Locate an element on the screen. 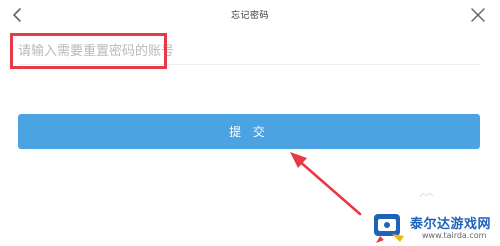 The image size is (500, 246). watermark-name: 泰尔达游戏网 is located at coordinates (451, 224).